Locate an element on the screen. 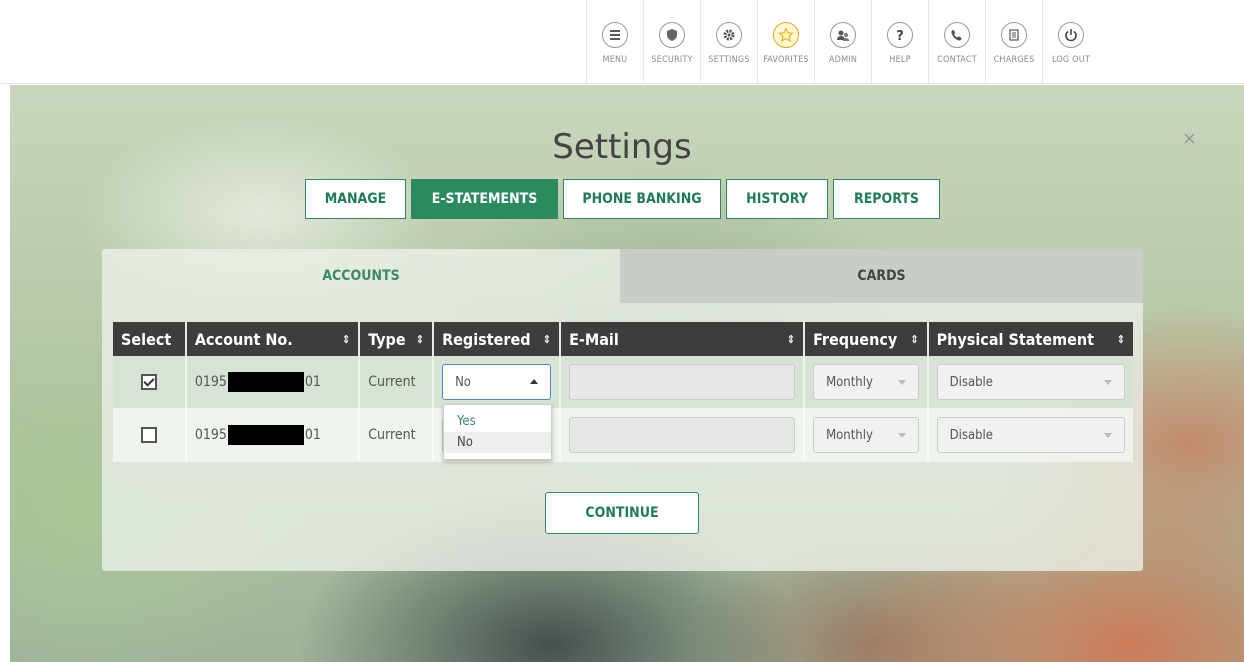 The image size is (1244, 662). header-registered: Registered ⇕ is located at coordinates (497, 339).